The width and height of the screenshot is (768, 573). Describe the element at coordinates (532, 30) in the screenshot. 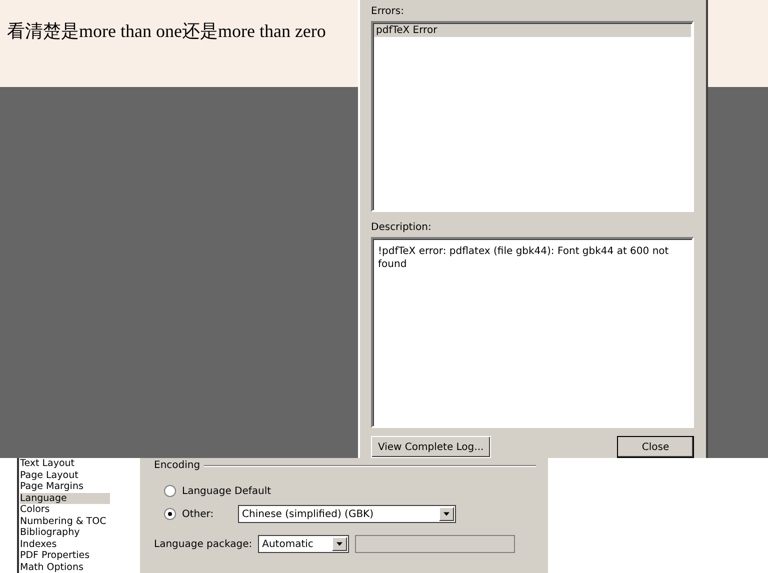

I see `error-item: pdfTeX Error` at that location.